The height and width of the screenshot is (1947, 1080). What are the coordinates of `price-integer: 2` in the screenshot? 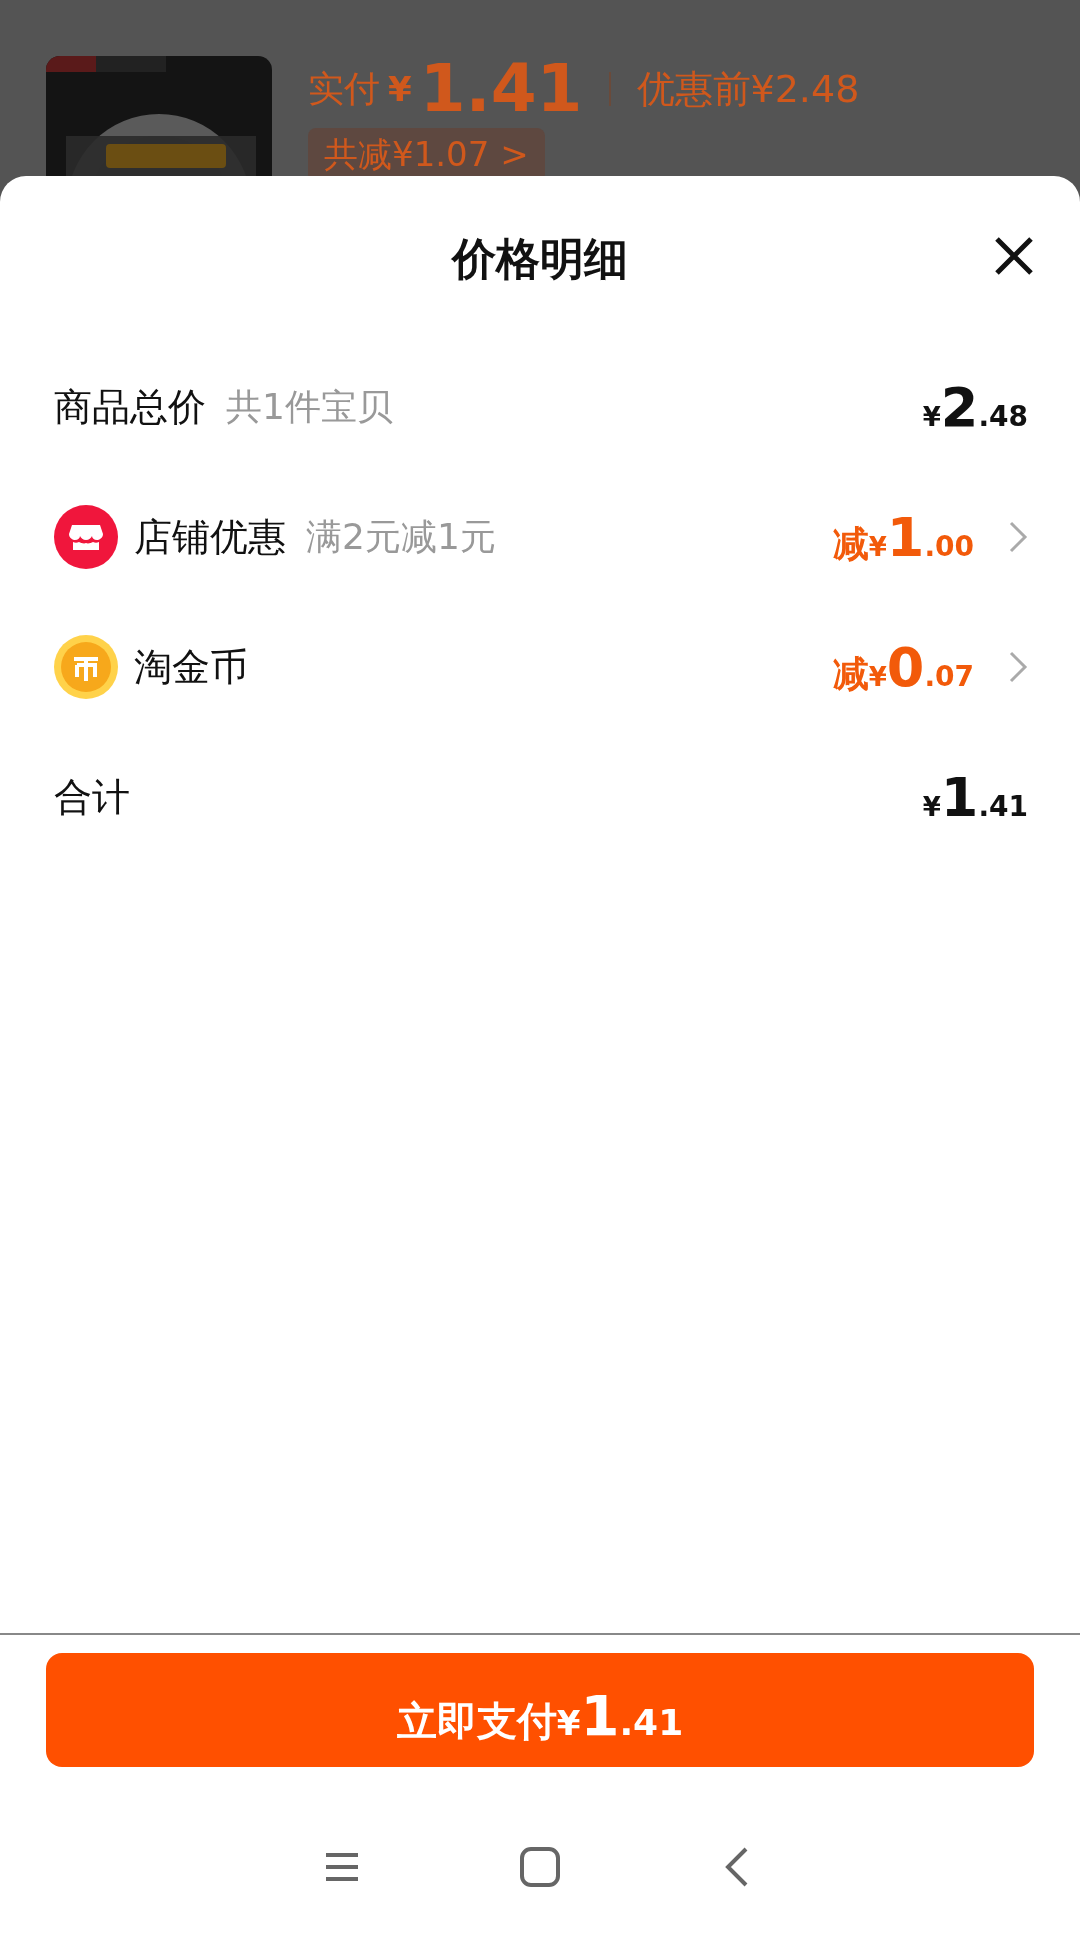 It's located at (959, 407).